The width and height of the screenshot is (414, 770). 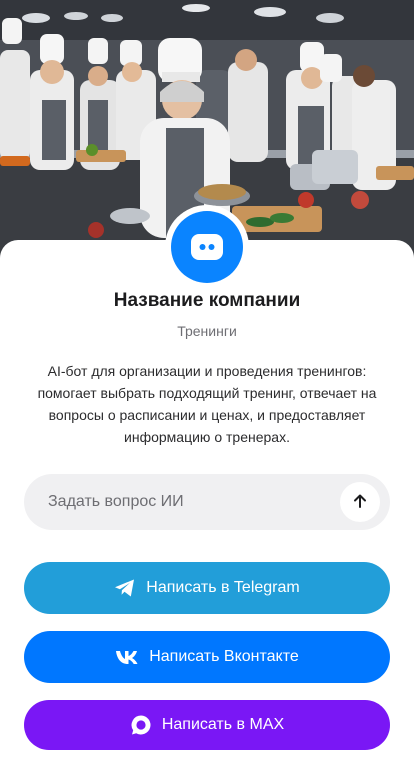 I want to click on max-icon, so click(x=141, y=725).